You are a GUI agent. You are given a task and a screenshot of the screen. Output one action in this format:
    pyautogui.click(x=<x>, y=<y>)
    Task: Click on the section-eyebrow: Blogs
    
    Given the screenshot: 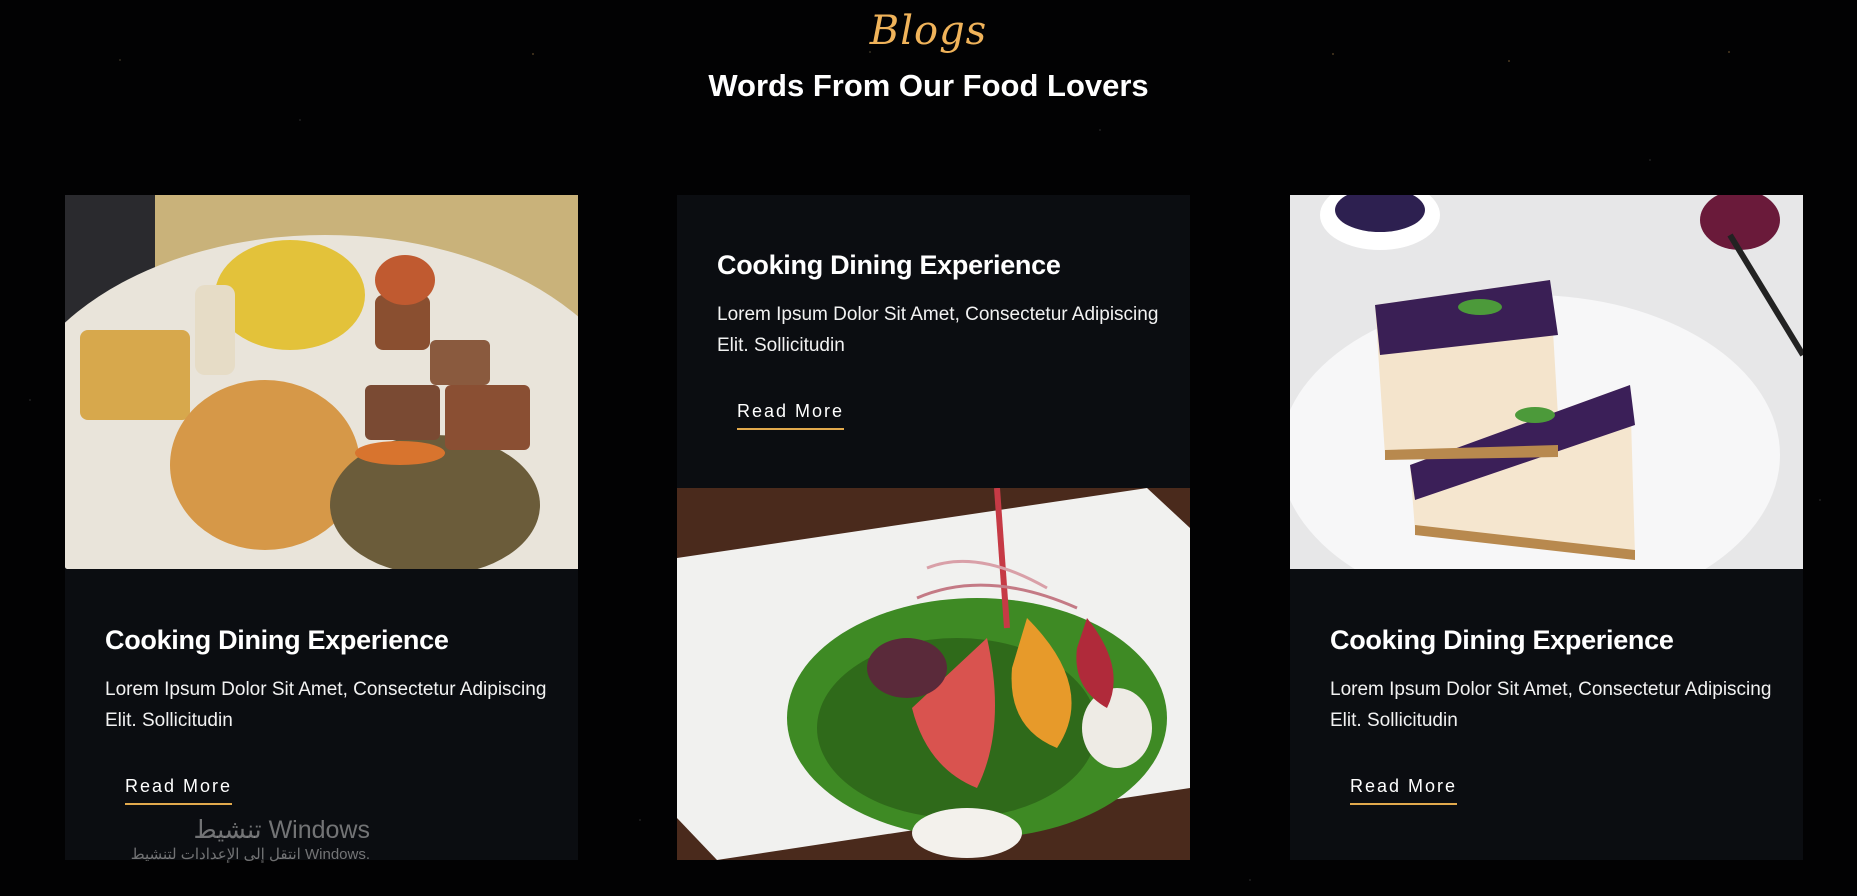 What is the action you would take?
    pyautogui.click(x=928, y=31)
    